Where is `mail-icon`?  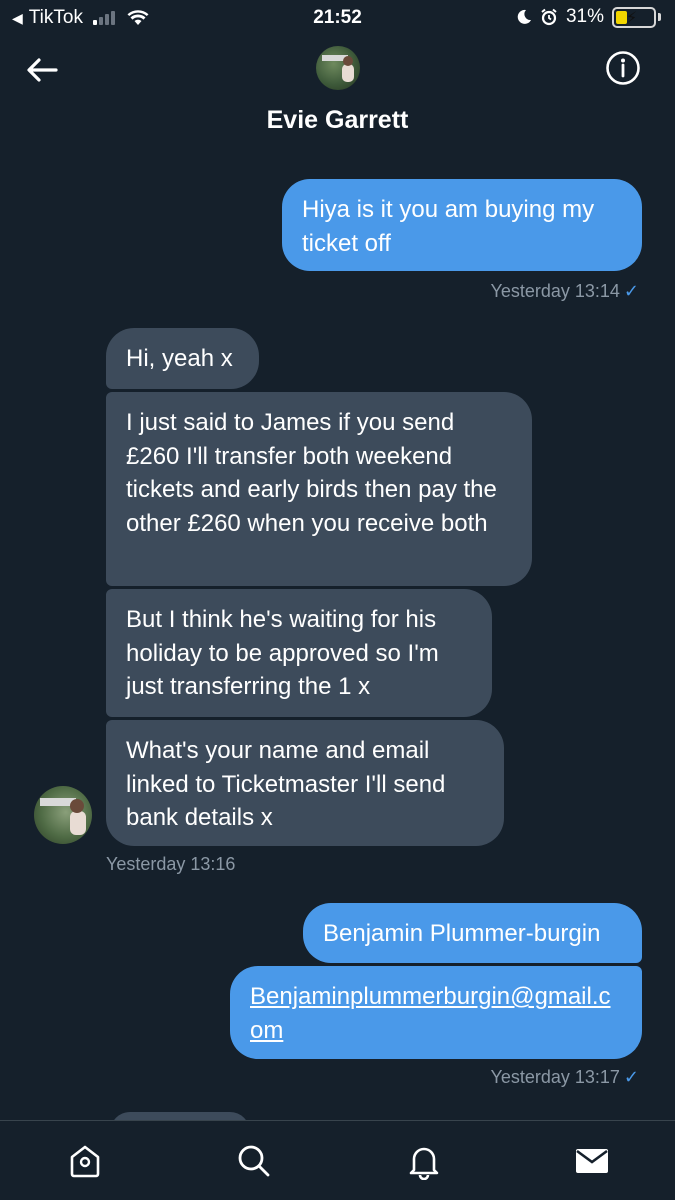
mail-icon is located at coordinates (592, 1161).